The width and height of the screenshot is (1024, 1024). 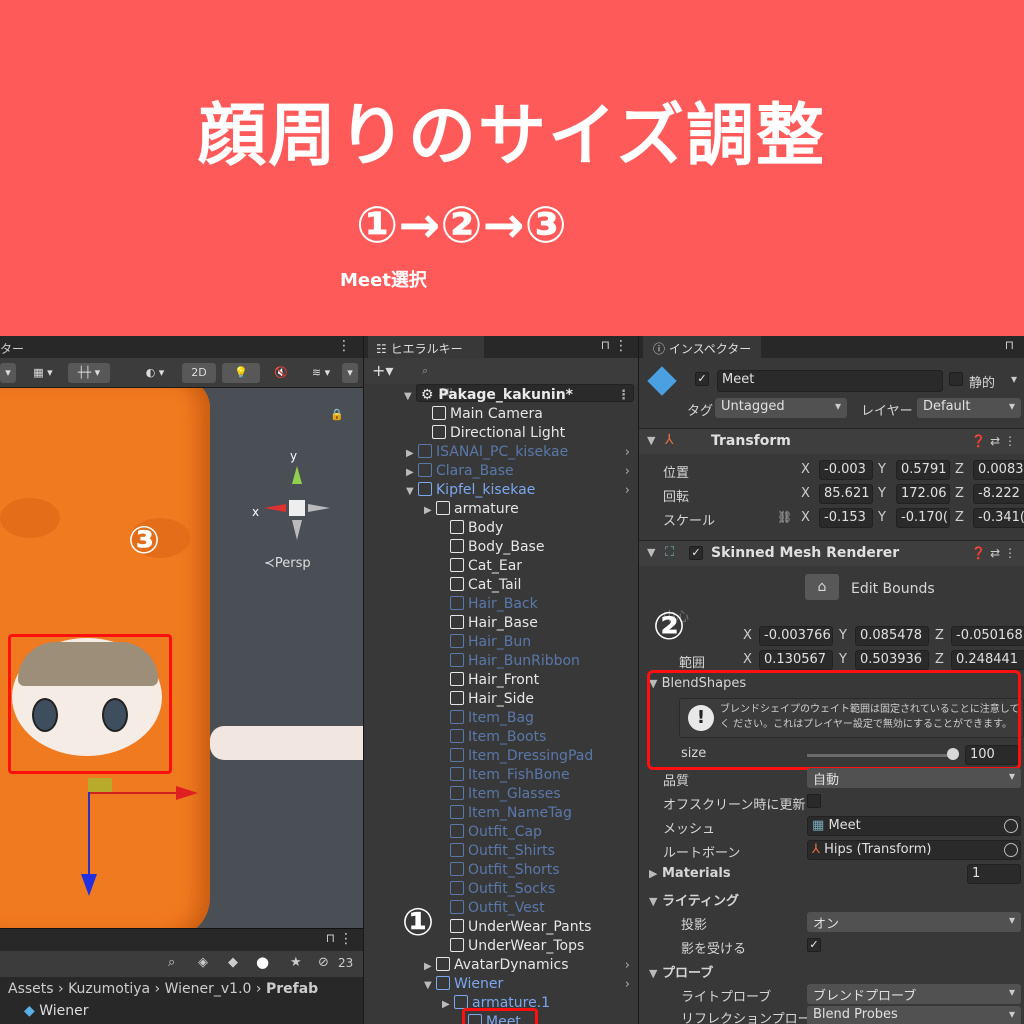 I want to click on shading-icon: ◐ ▾, so click(x=155, y=373).